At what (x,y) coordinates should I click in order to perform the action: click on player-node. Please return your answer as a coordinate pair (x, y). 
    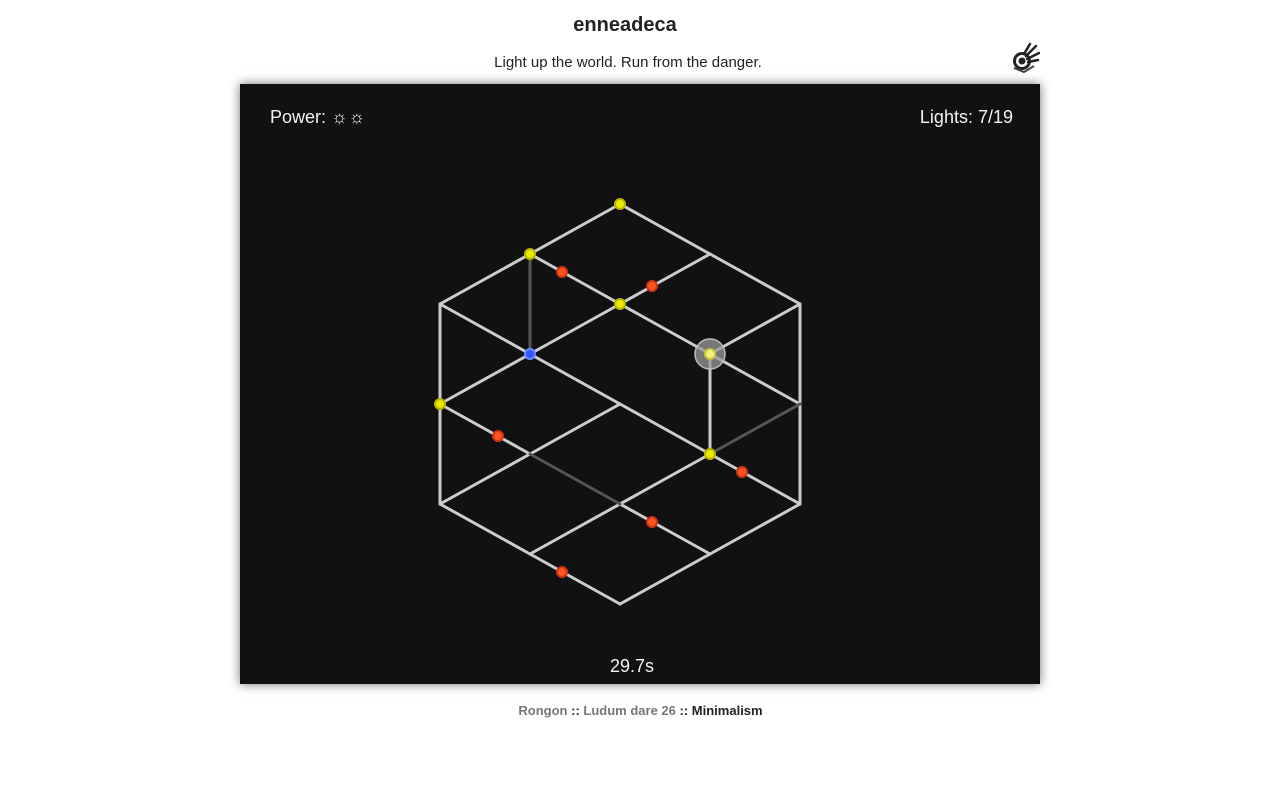
    Looking at the image, I should click on (530, 354).